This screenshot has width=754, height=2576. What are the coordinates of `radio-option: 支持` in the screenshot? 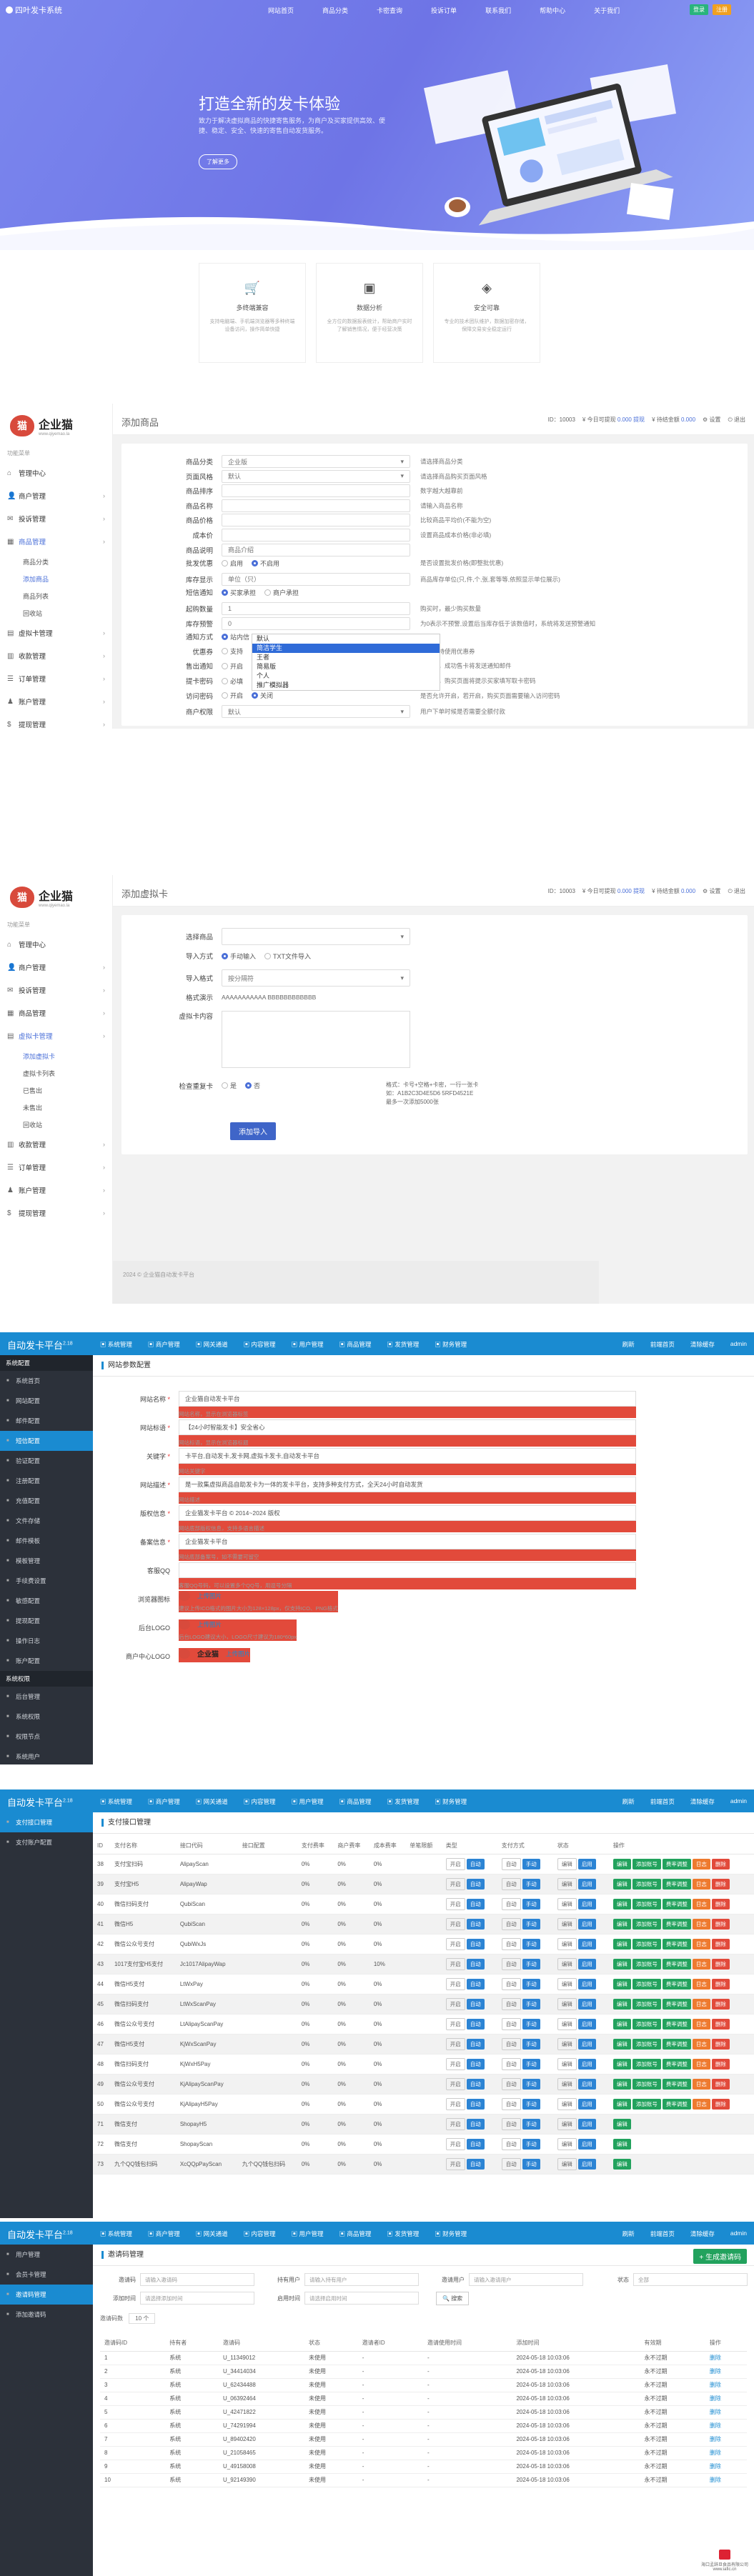 It's located at (233, 651).